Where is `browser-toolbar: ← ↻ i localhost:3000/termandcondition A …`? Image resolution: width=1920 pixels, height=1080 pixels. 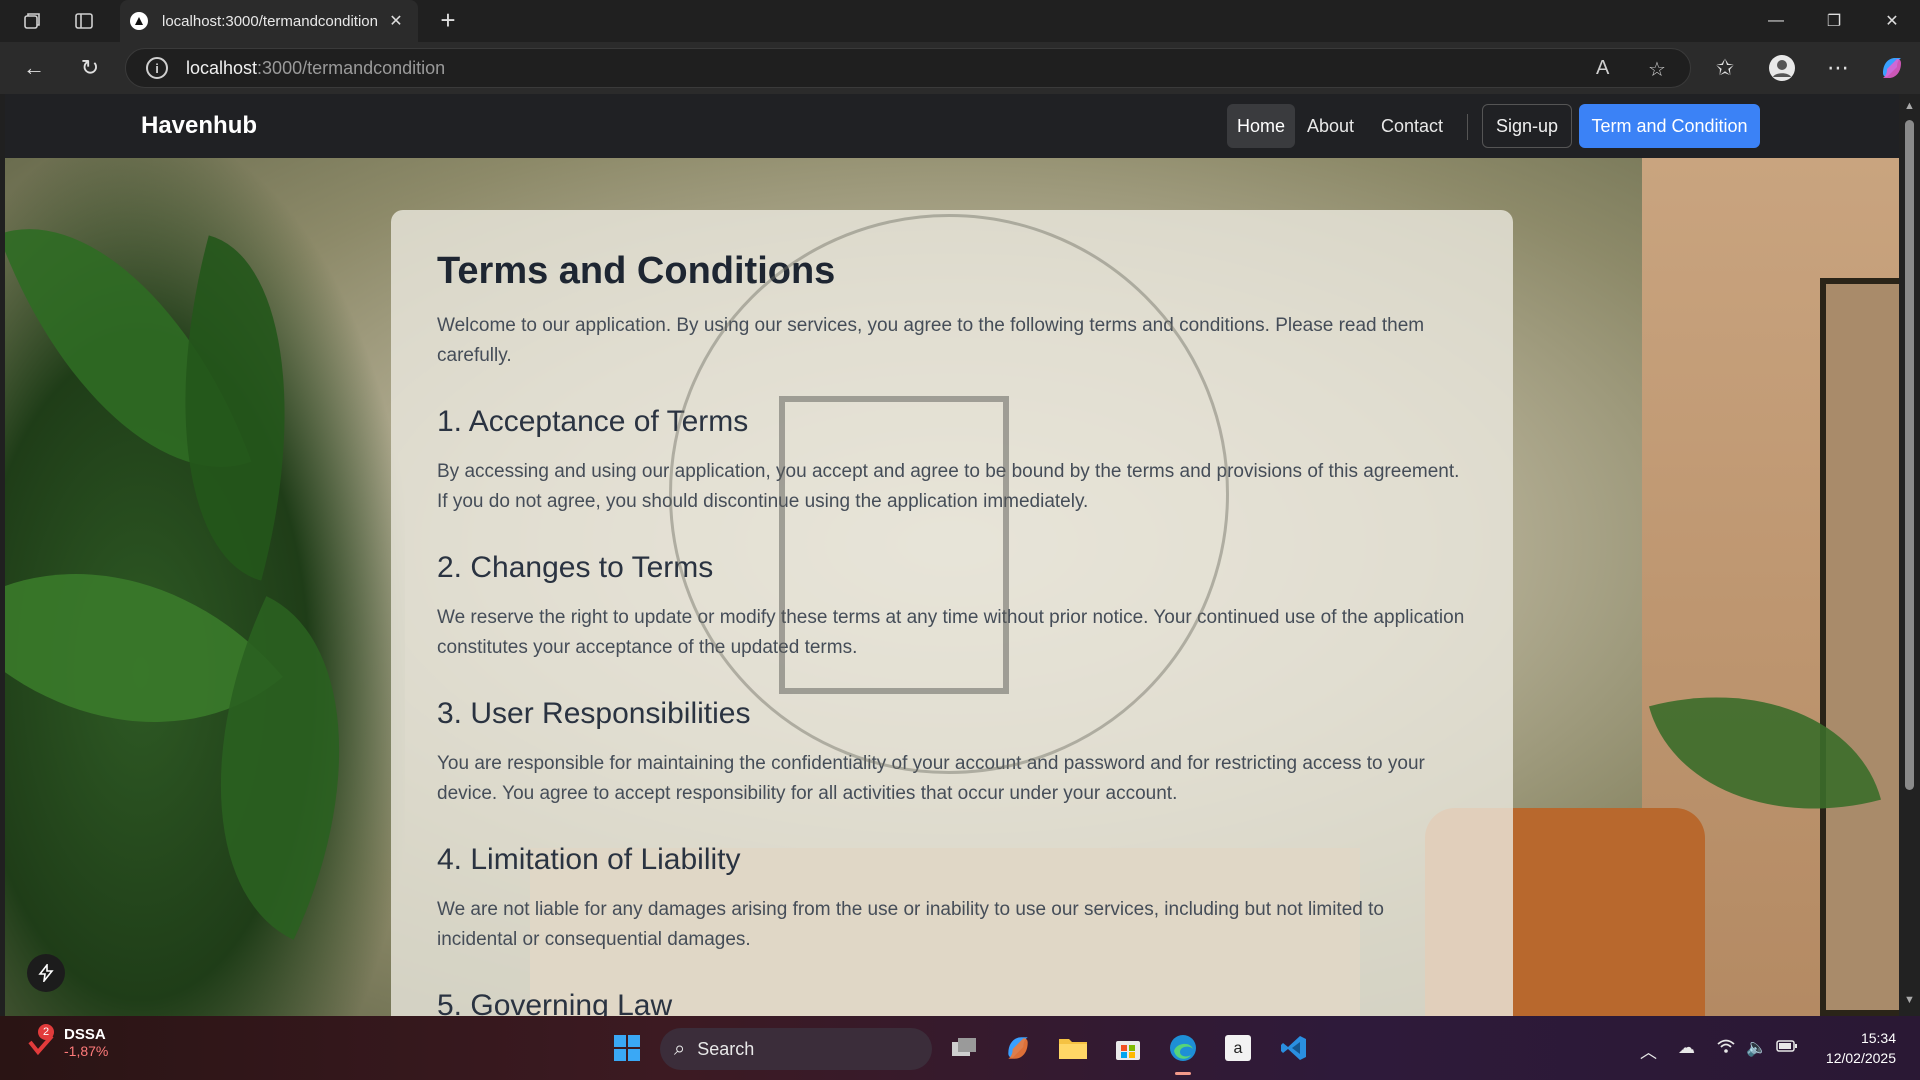
browser-toolbar: ← ↻ i localhost:3000/termandcondition A … is located at coordinates (960, 68).